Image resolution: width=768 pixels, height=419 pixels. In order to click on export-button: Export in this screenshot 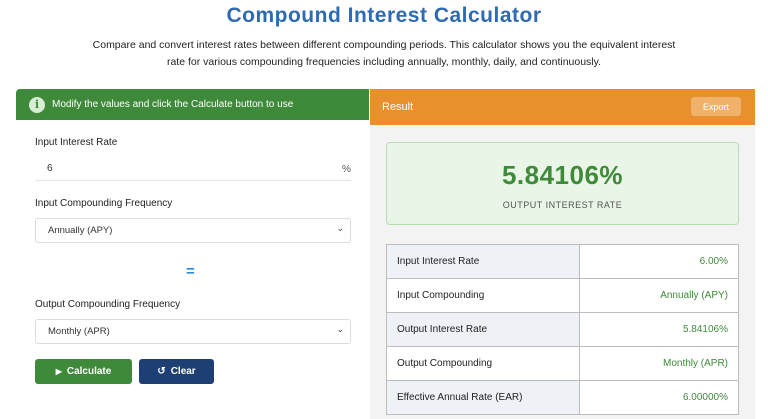, I will do `click(716, 106)`.